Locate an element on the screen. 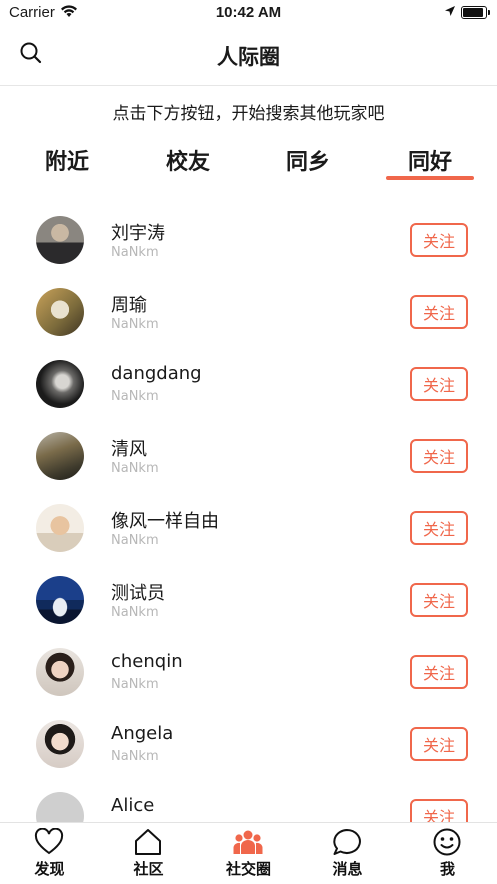 The height and width of the screenshot is (884, 497). bottom-tab-bar: 发现 社区 社交圈 消息 我 is located at coordinates (248, 853).